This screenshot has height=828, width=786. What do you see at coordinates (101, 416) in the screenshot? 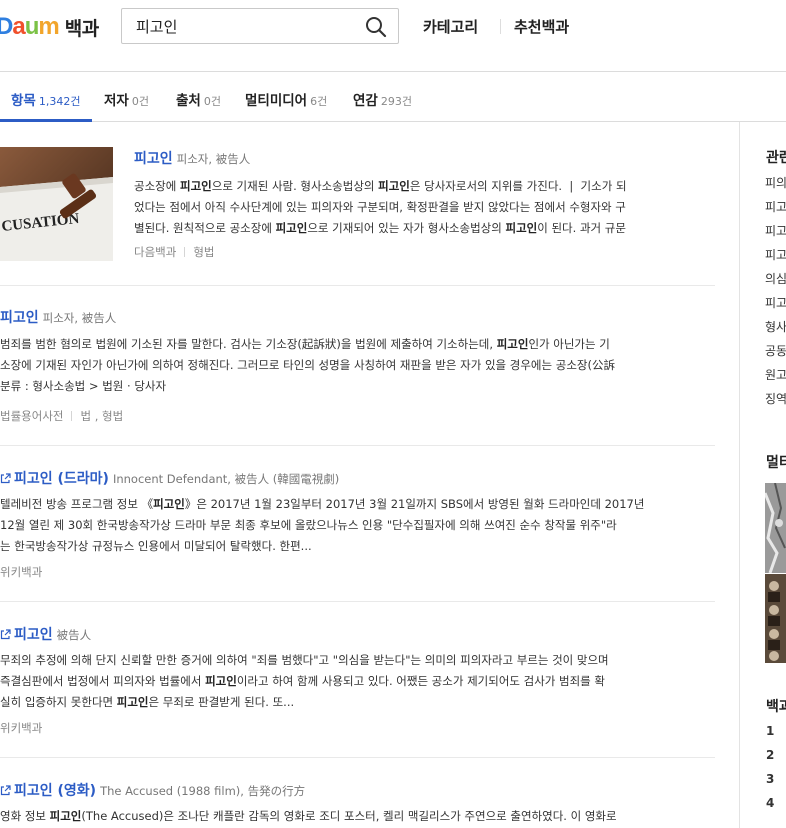
I see `source-category: 법 , 형법` at bounding box center [101, 416].